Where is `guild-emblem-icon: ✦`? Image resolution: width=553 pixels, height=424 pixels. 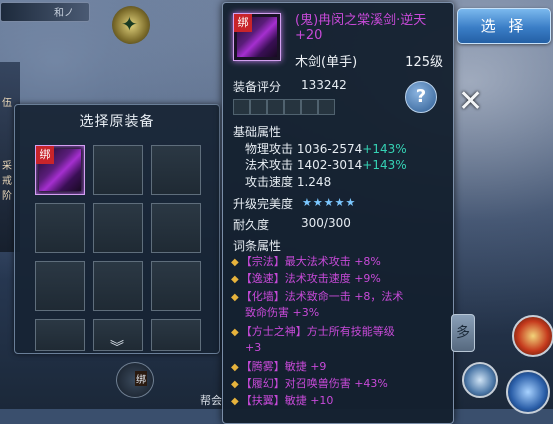 guild-emblem-icon: ✦ is located at coordinates (131, 25).